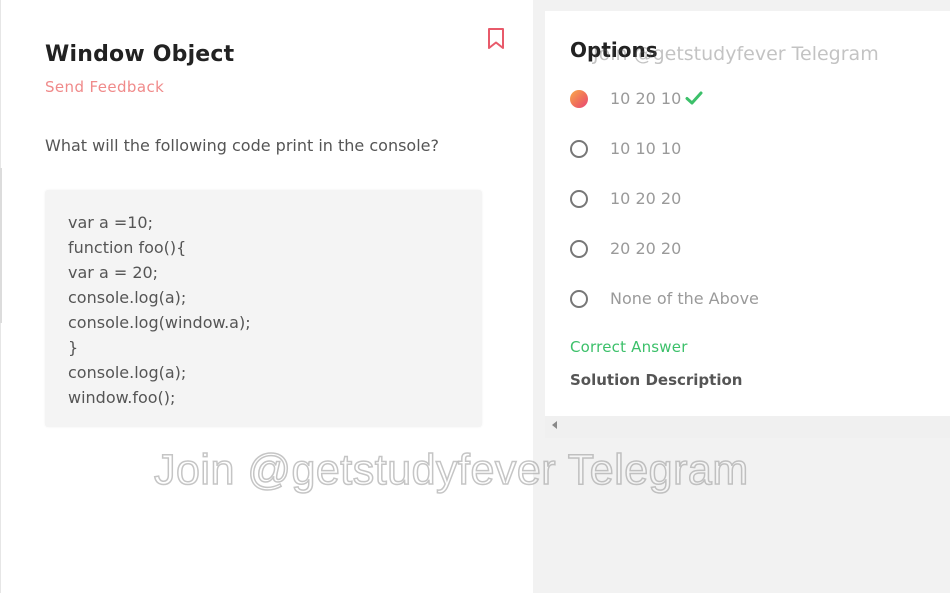 The width and height of the screenshot is (950, 593). What do you see at coordinates (750, 101) in the screenshot?
I see `option-1: 10 20 10` at bounding box center [750, 101].